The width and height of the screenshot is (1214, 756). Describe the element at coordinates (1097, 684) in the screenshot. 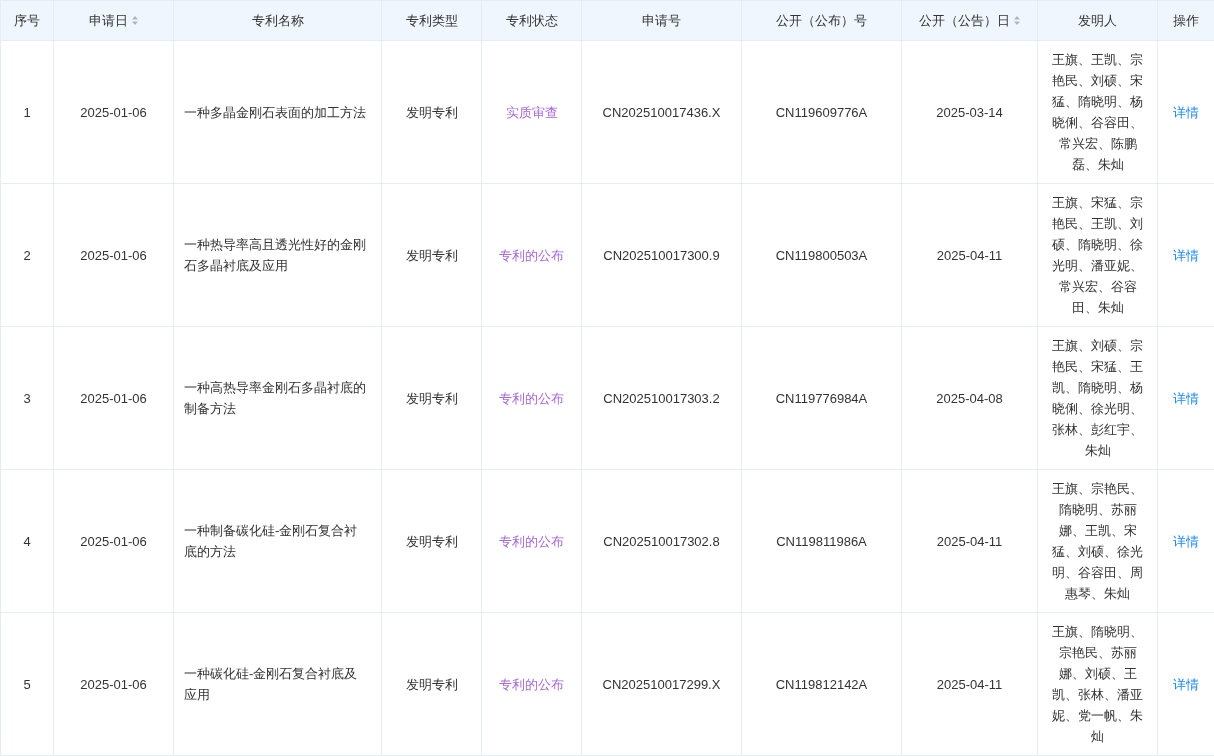

I see `inventor-list: 王旗、隋晓明、宗艳民、苏丽娜、刘硕、王凯、张林、潘亚妮、党一帆、朱灿` at that location.